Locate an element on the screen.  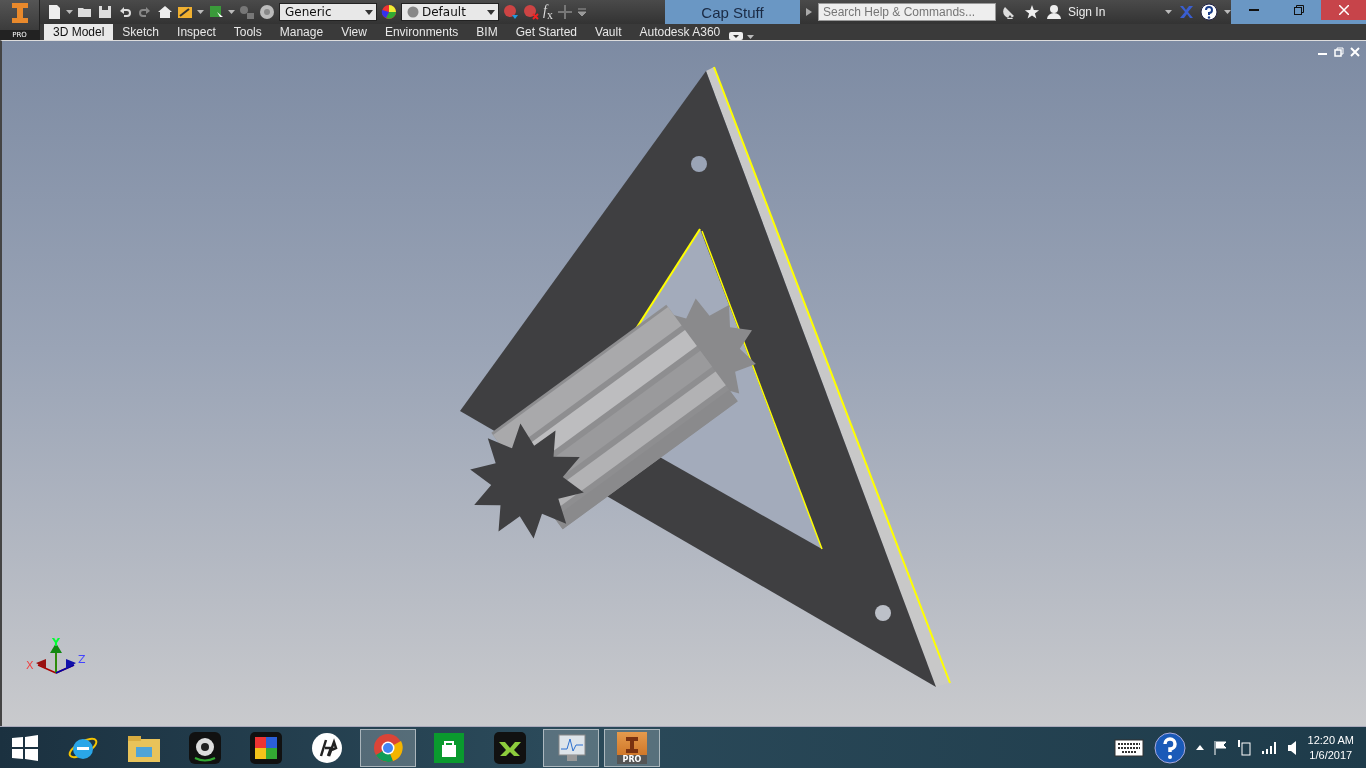
ribbon-tab: Inspect is located at coordinates (196, 32).